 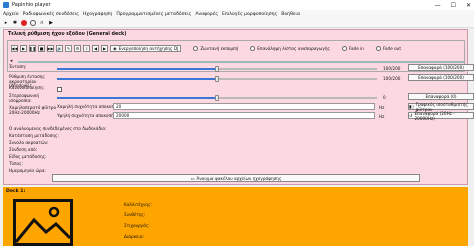 I want to click on pan-label: Στερεοφωνική ισορροπία:, so click(x=24, y=98).